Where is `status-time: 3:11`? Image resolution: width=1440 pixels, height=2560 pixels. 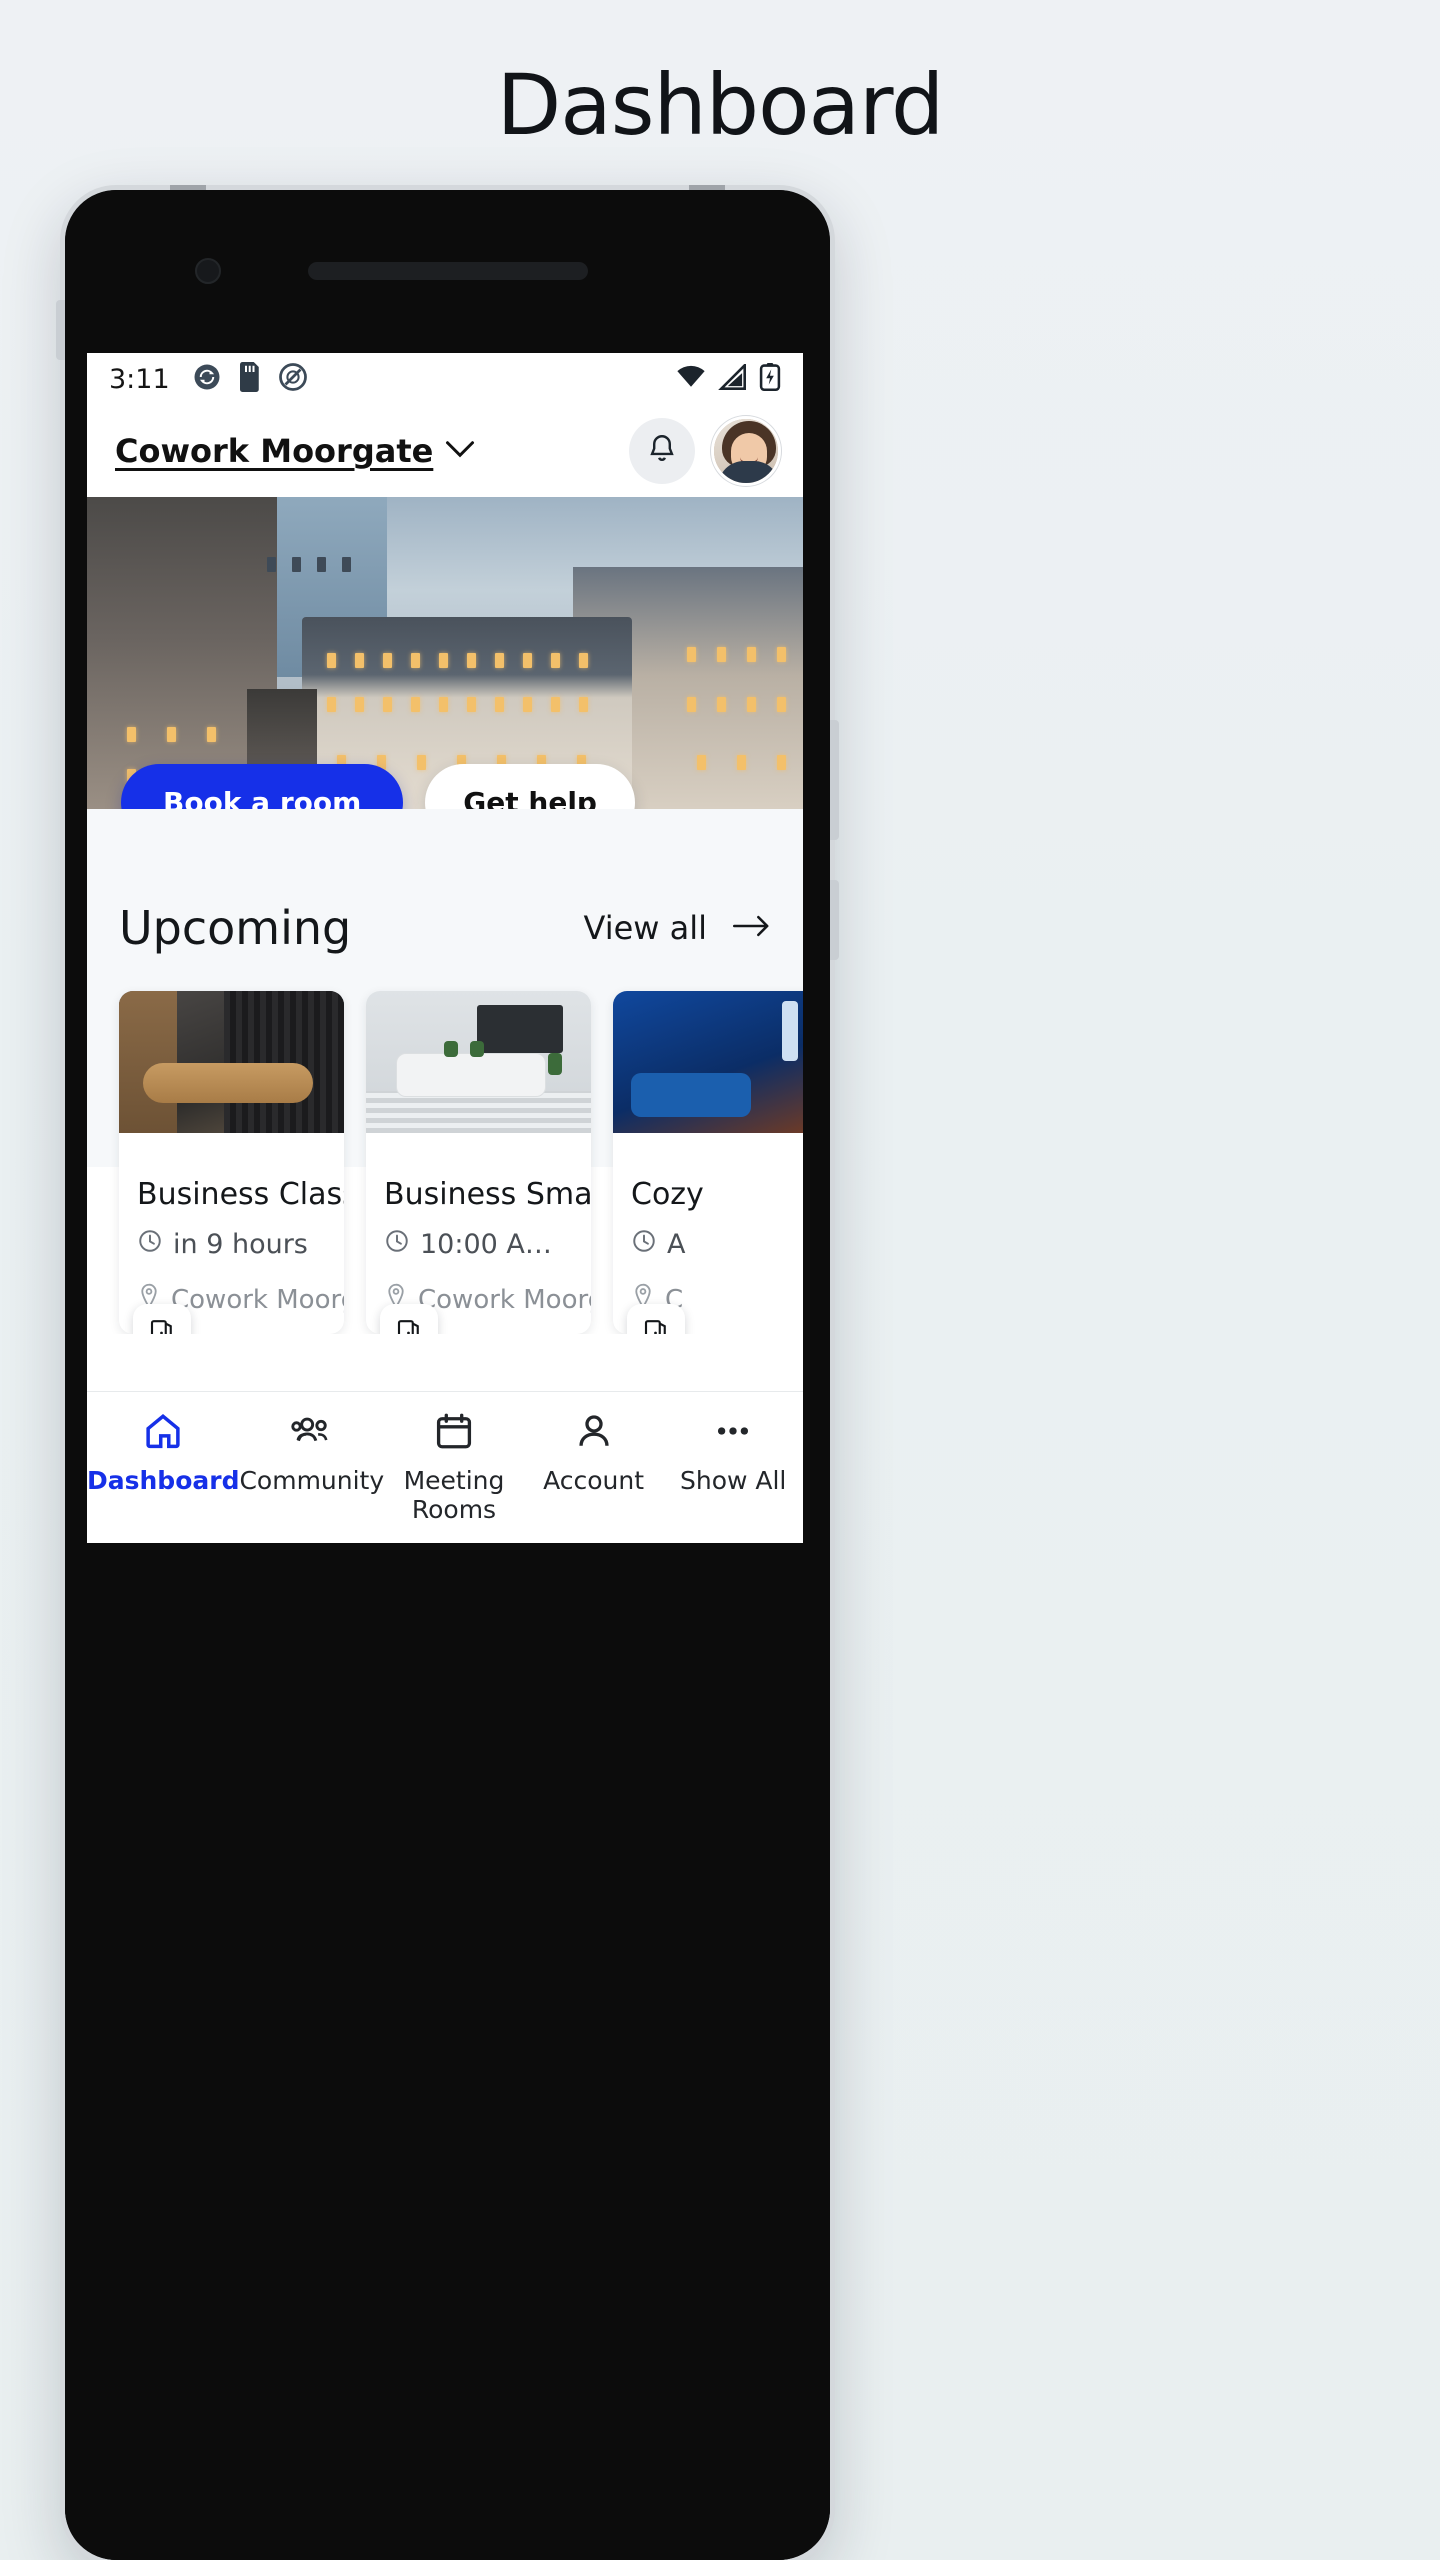 status-time: 3:11 is located at coordinates (139, 379).